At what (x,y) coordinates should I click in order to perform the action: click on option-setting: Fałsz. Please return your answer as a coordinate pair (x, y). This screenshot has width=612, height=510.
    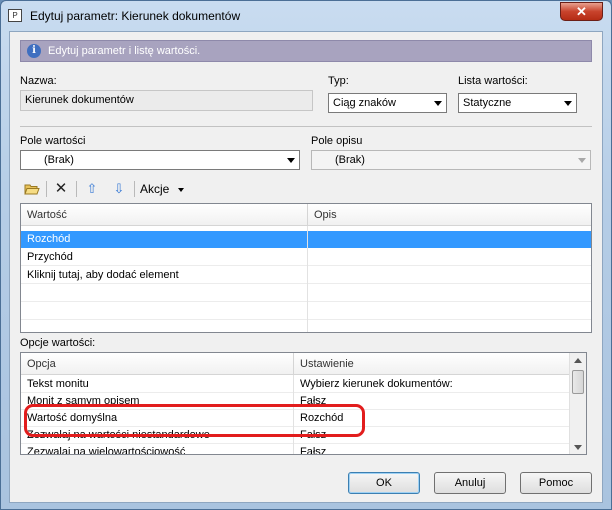
    Looking at the image, I should click on (431, 449).